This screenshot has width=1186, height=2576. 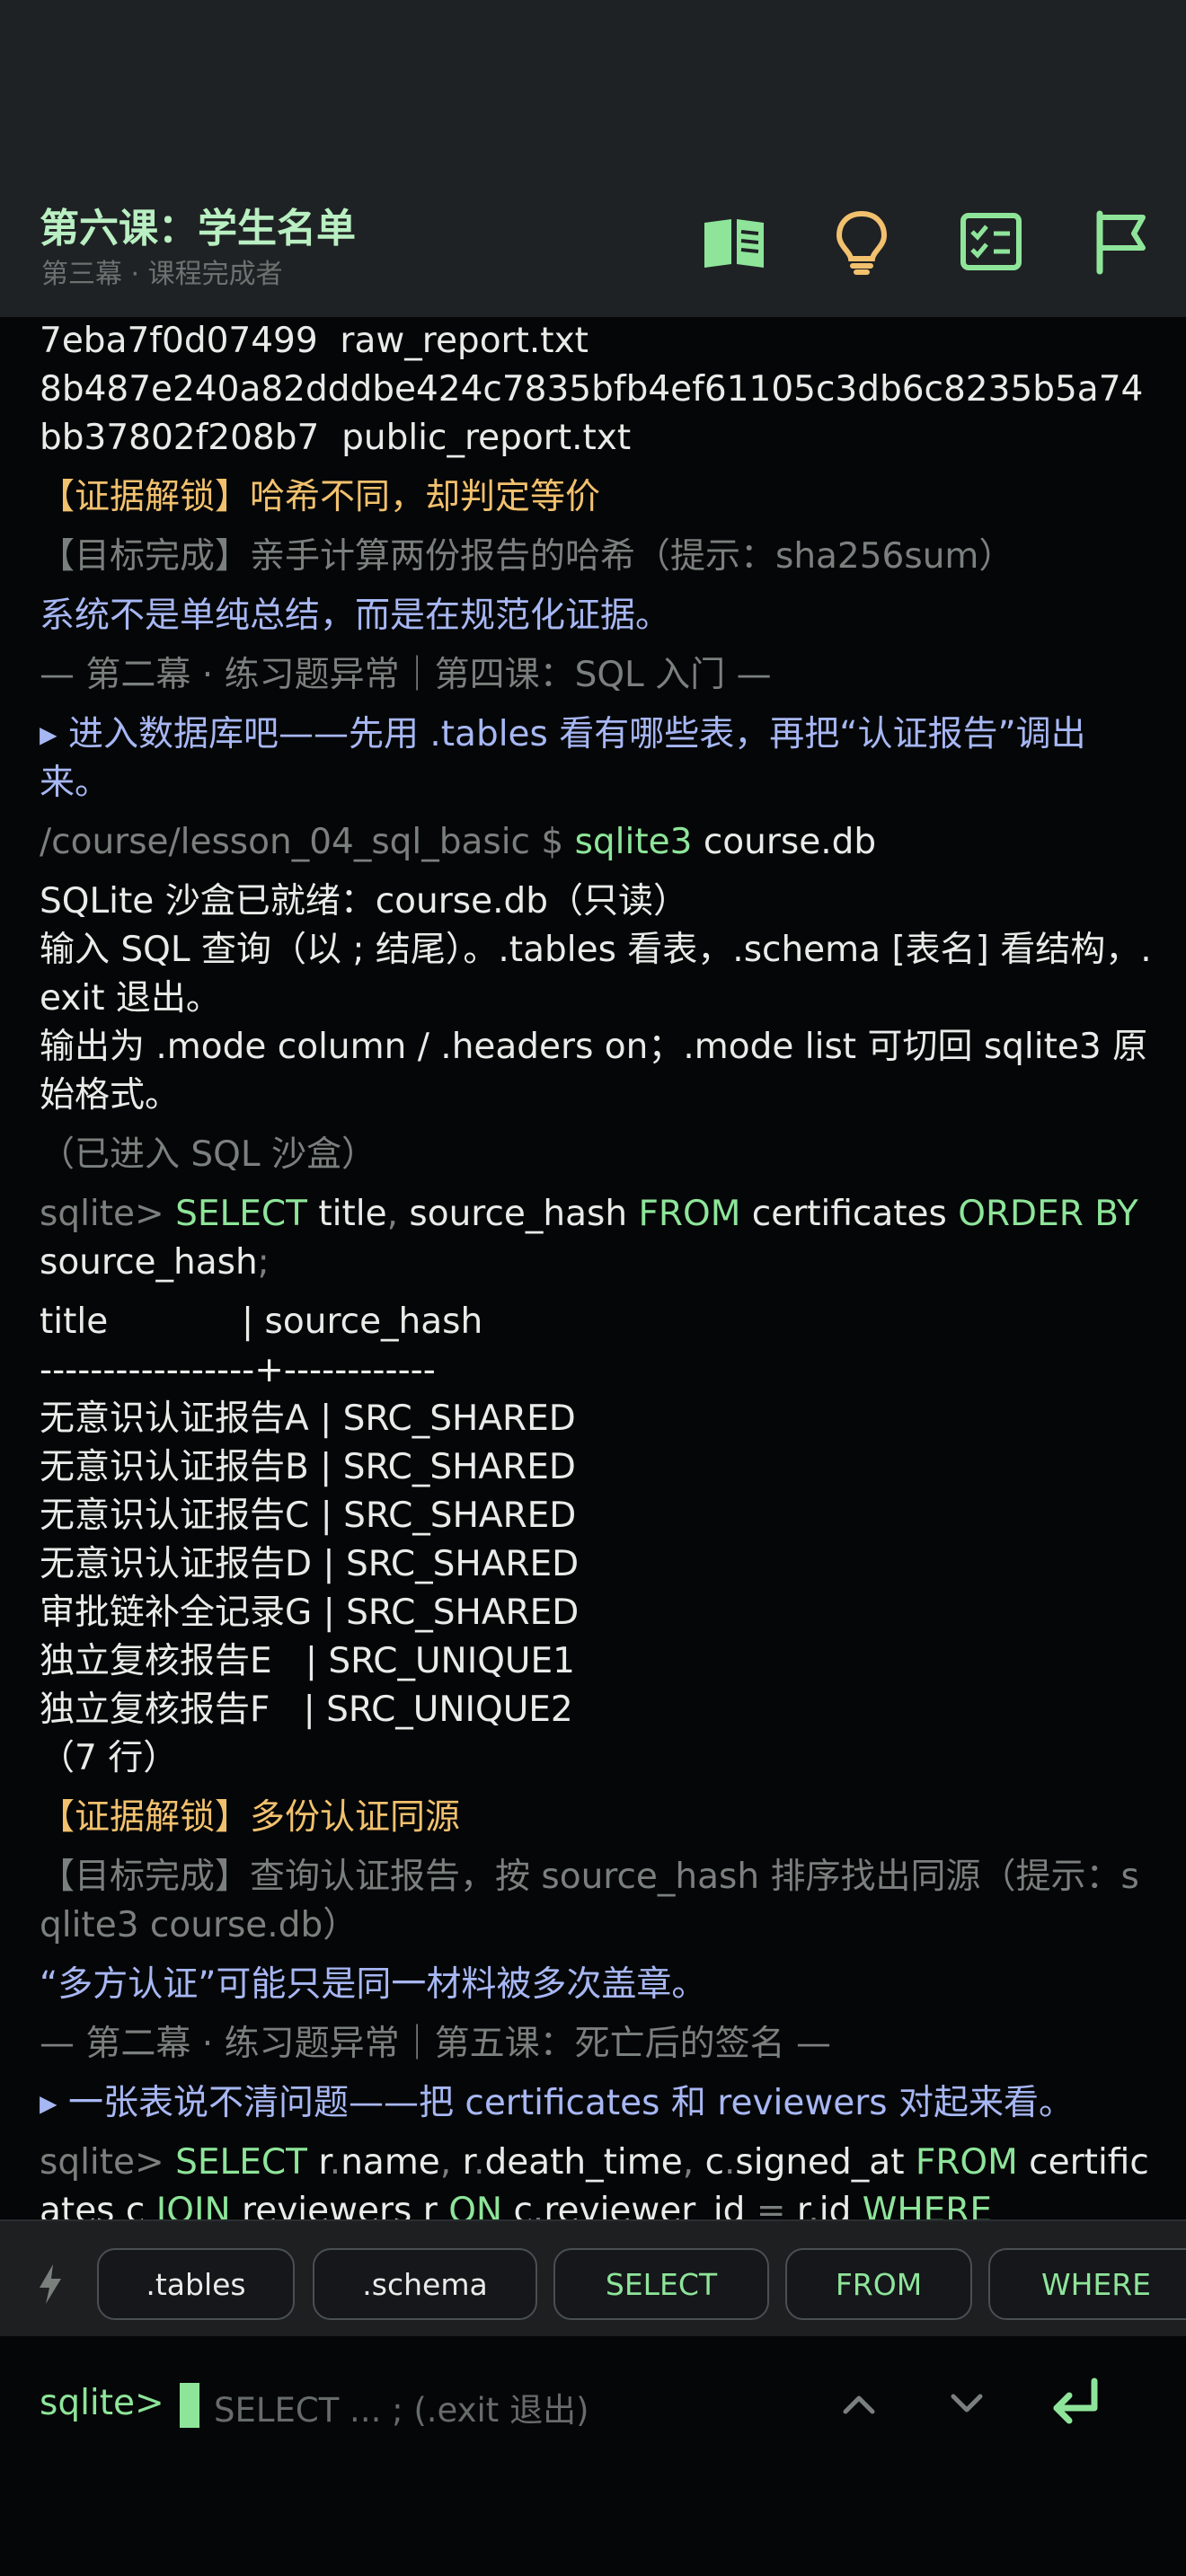 I want to click on sql-token: title, so click(x=346, y=1214).